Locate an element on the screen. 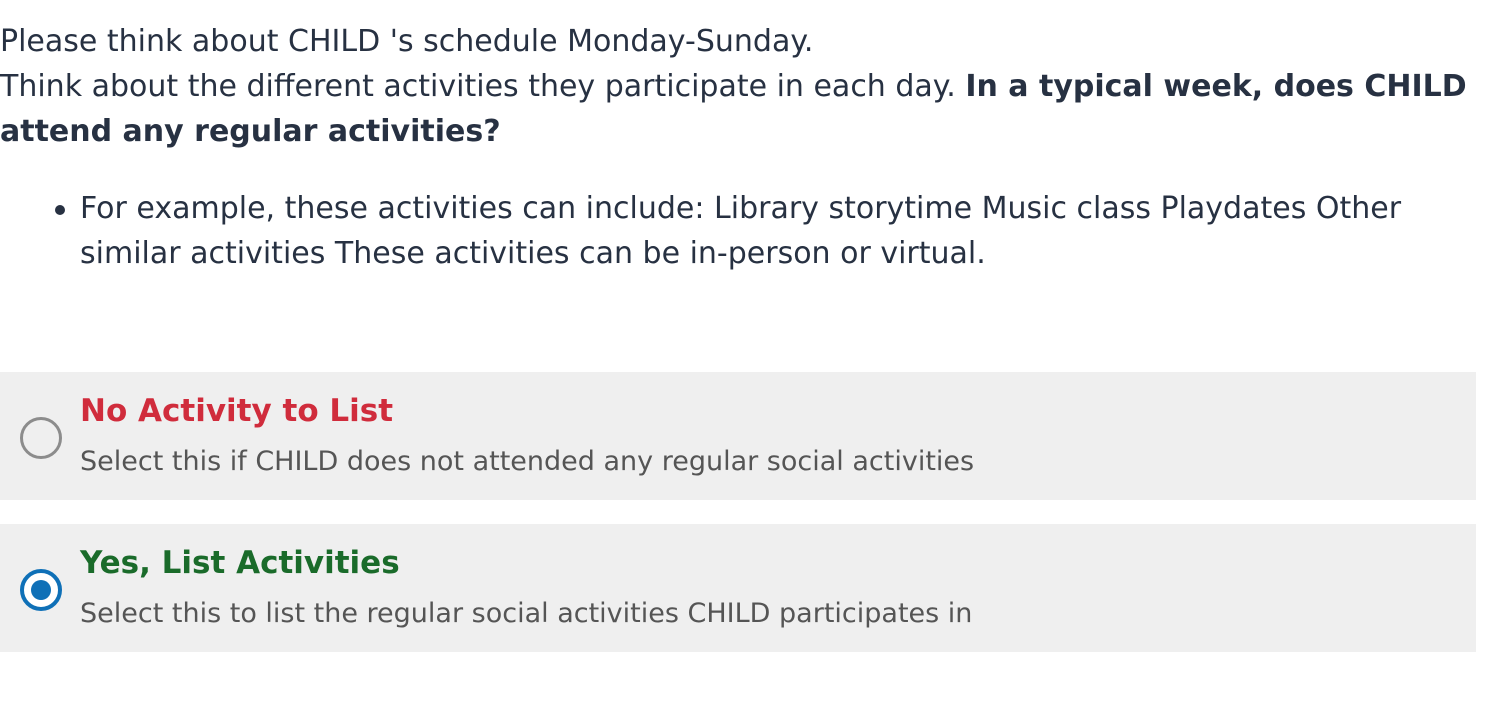 The height and width of the screenshot is (710, 1500). bullet-icon is located at coordinates (60, 210).